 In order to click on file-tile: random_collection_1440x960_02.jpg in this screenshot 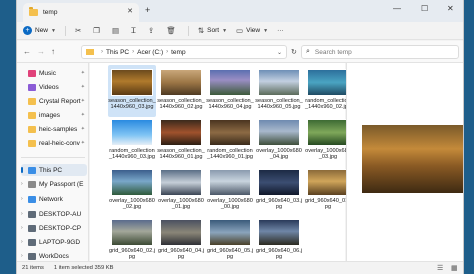, I will do `click(328, 91)`.